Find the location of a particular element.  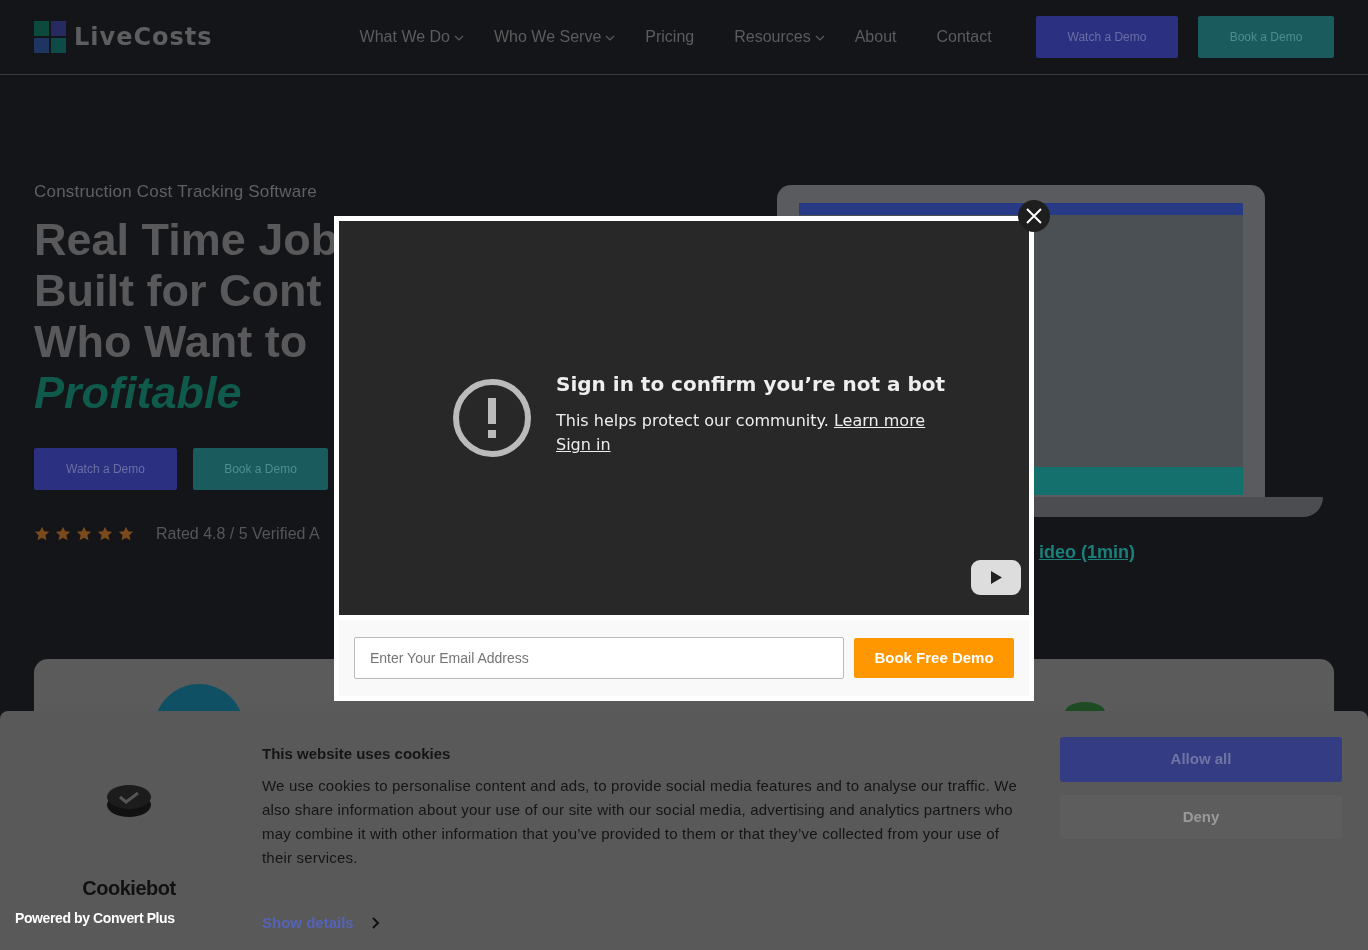

brand-text: Cookiebot is located at coordinates (129, 888).